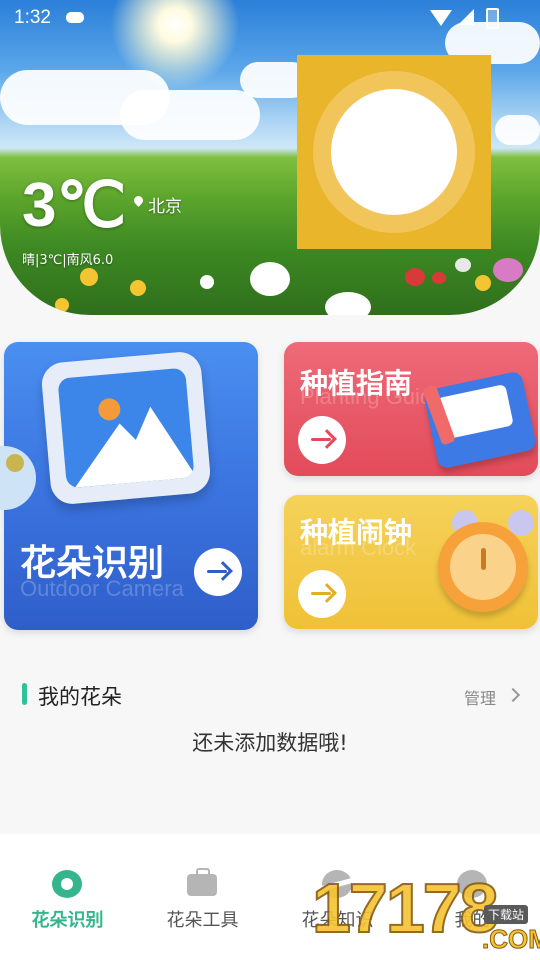 The width and height of the screenshot is (540, 960). I want to click on photo-image, so click(126, 428).